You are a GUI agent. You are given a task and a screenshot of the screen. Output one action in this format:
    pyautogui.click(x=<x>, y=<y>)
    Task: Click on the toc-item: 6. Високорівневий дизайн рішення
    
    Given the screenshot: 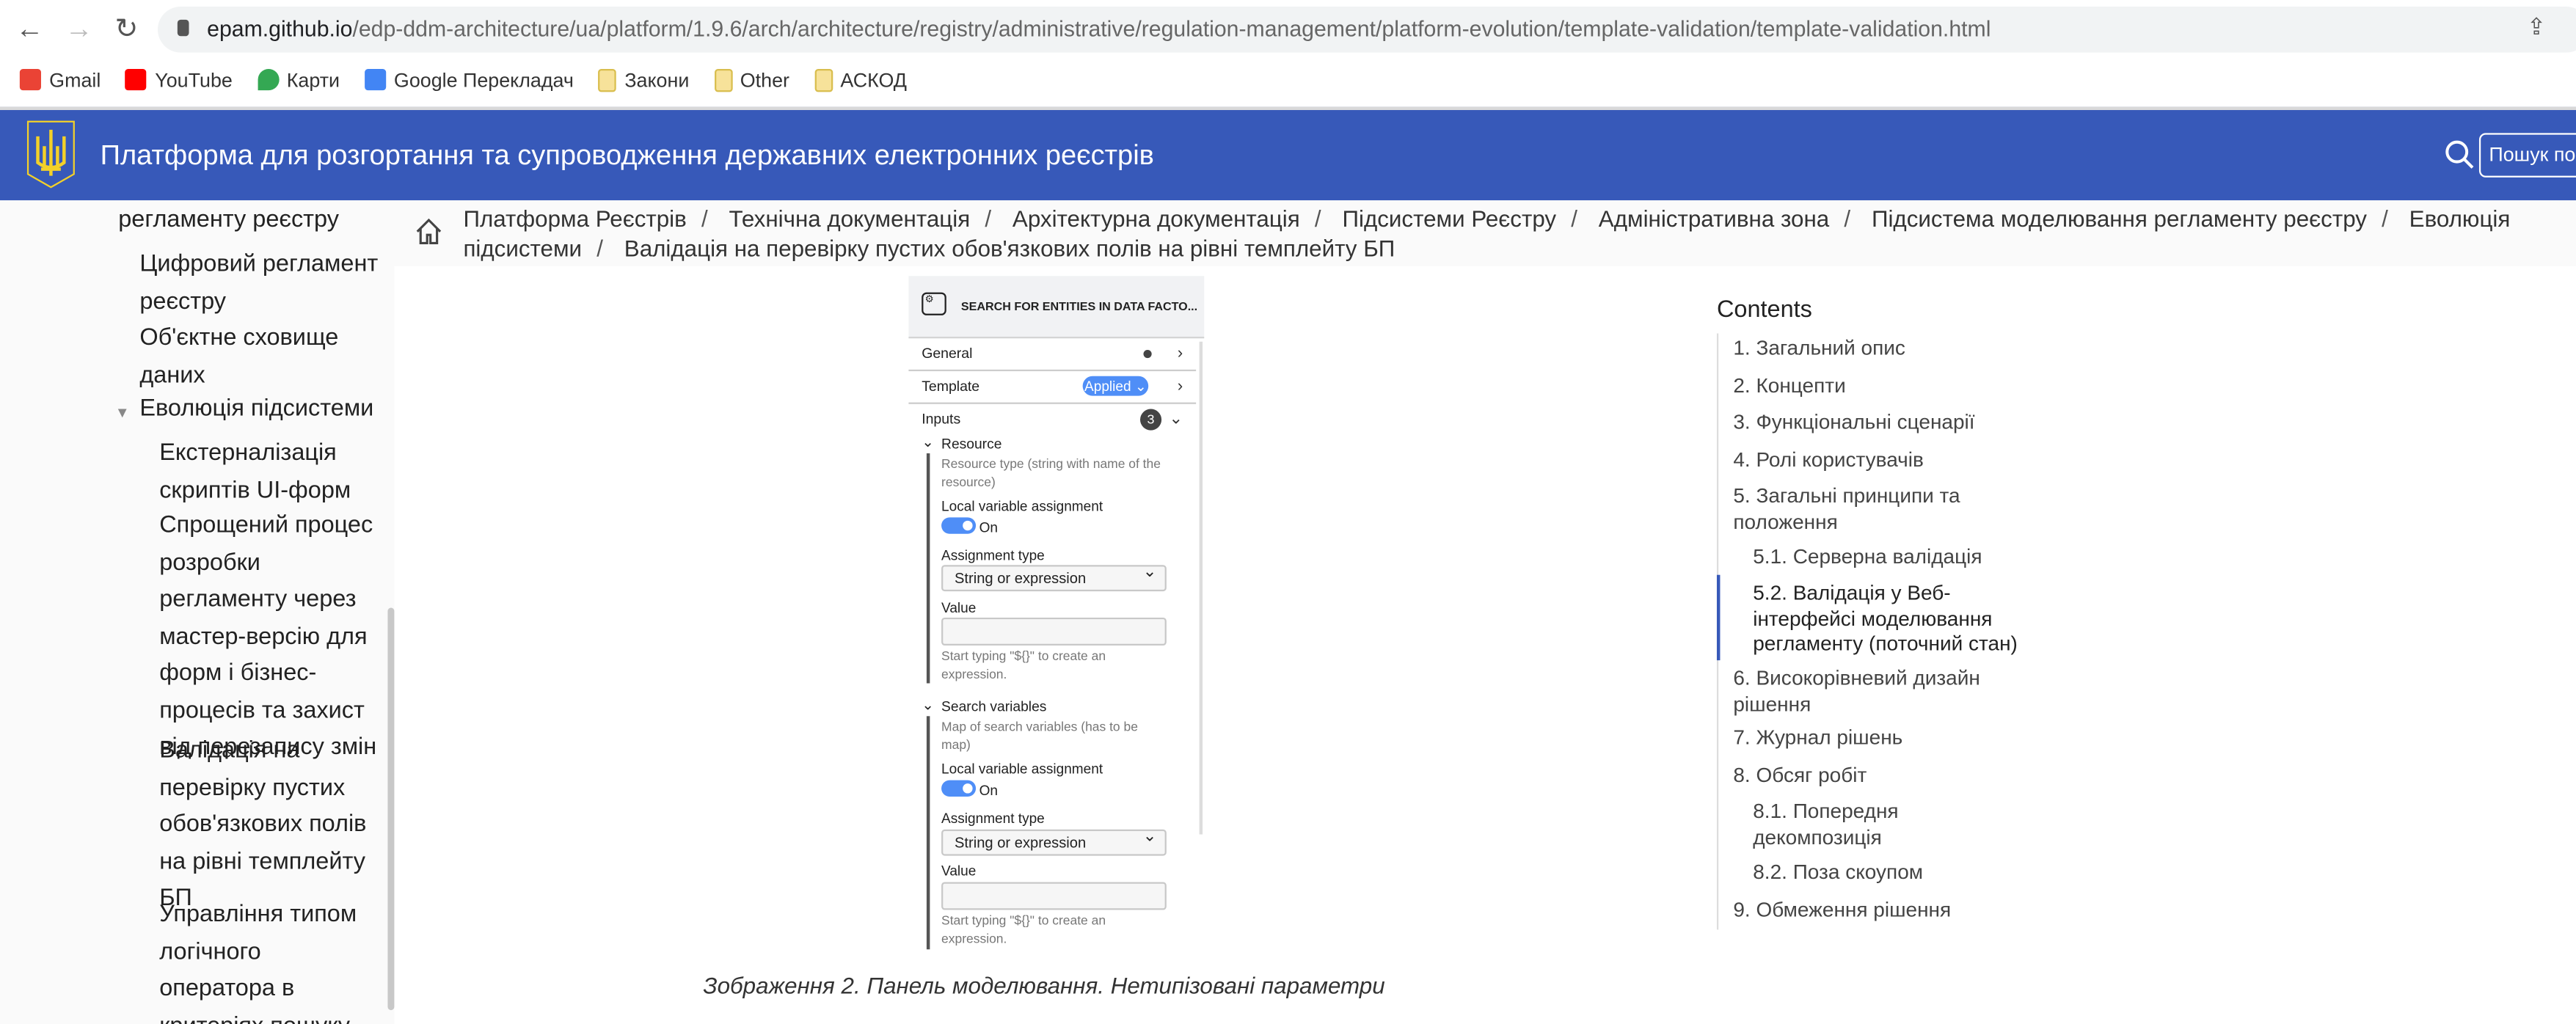 What is the action you would take?
    pyautogui.click(x=1857, y=692)
    